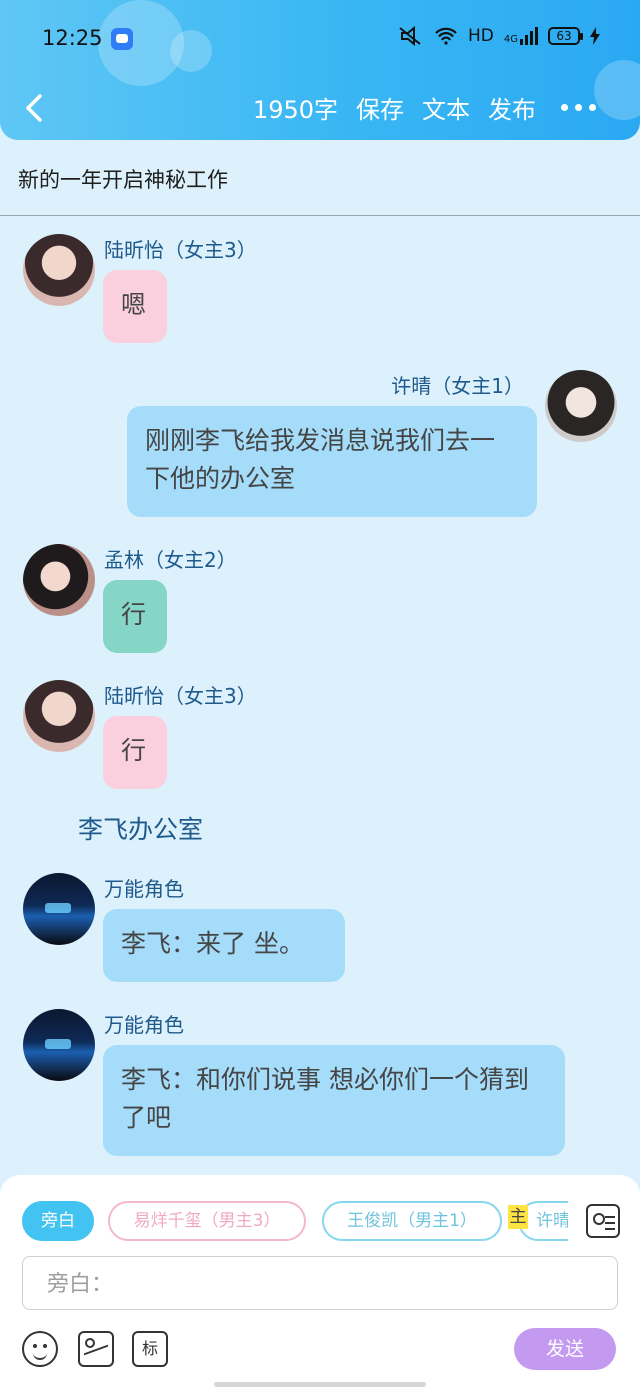 This screenshot has height=1387, width=640. What do you see at coordinates (320, 1384) in the screenshot?
I see `home-indicator` at bounding box center [320, 1384].